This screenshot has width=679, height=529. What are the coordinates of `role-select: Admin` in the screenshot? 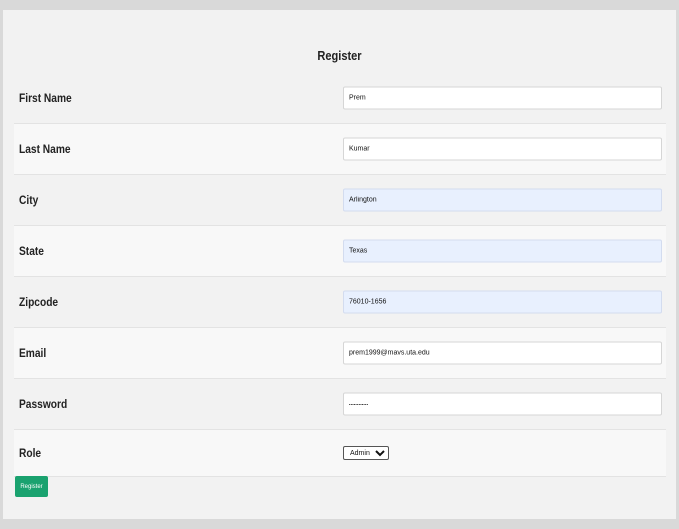 It's located at (366, 453).